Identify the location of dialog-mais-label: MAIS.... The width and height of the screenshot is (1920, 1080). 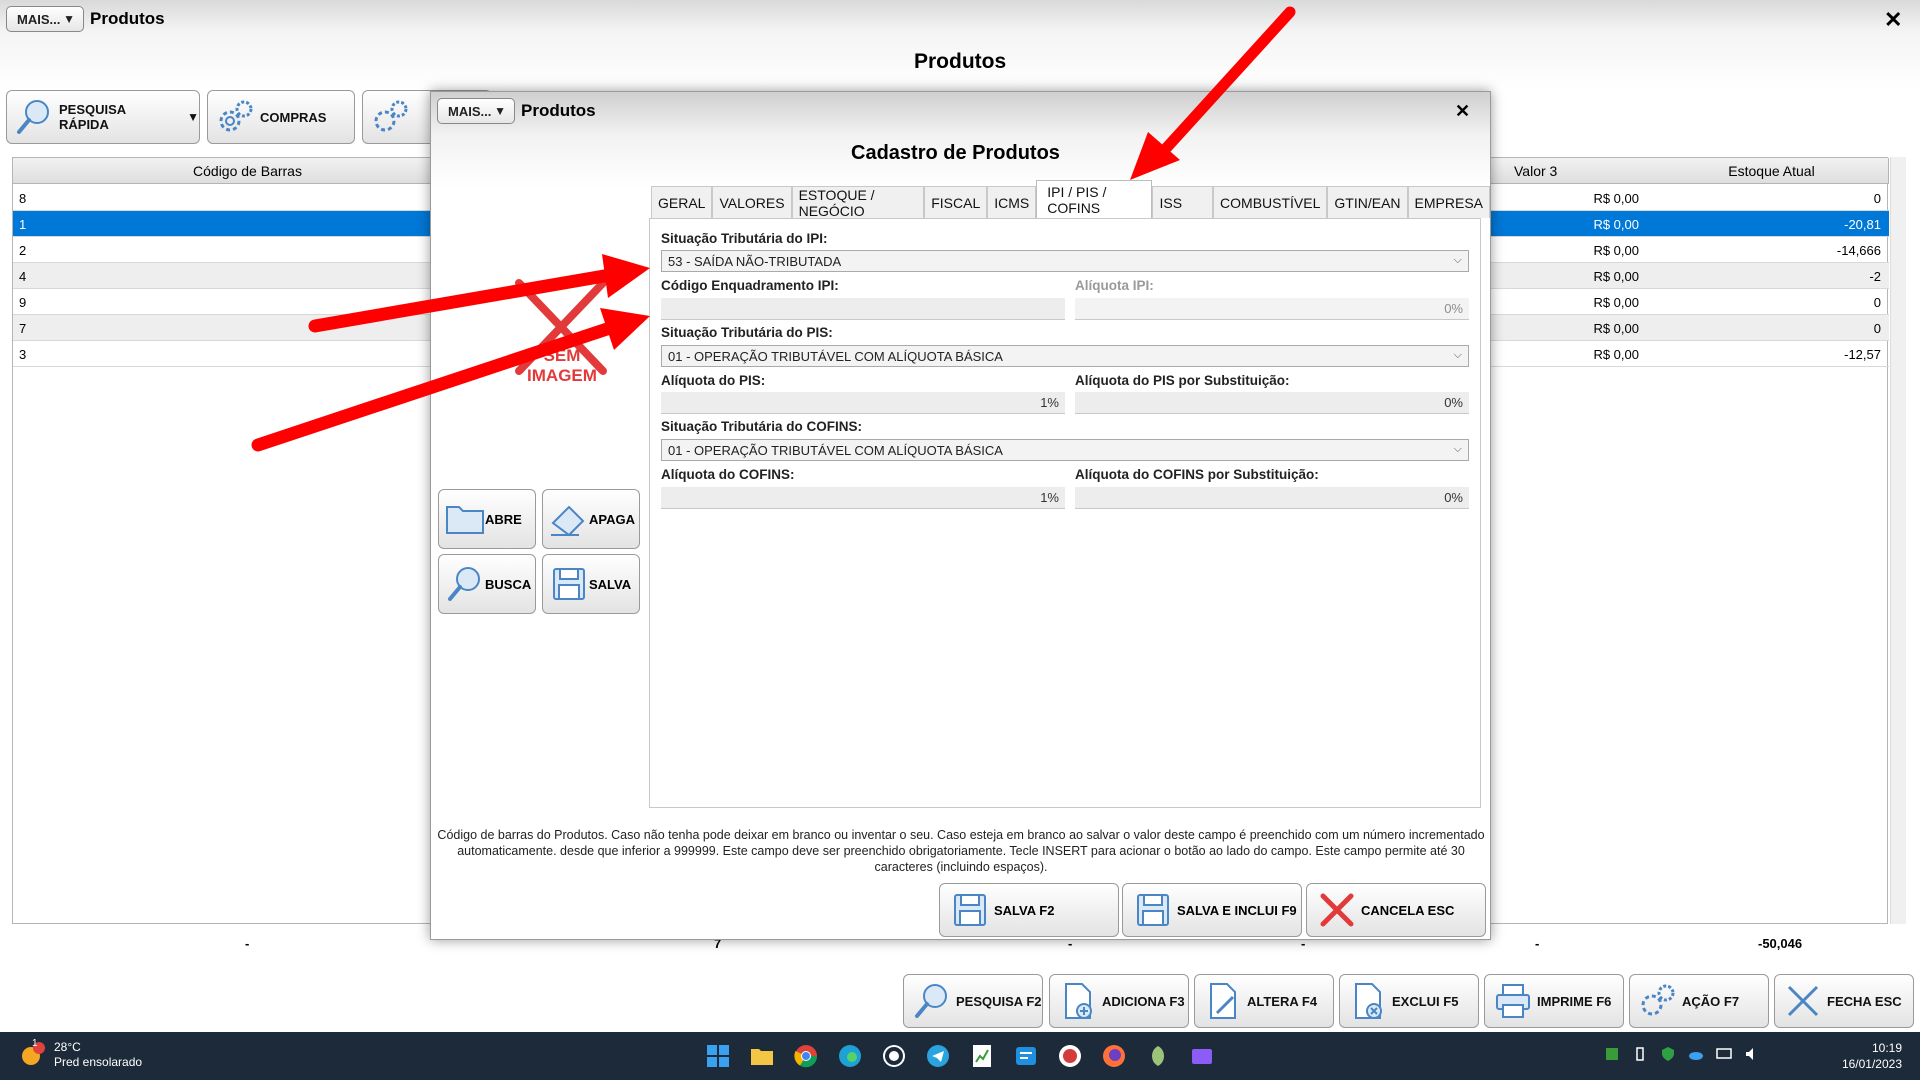
(470, 111).